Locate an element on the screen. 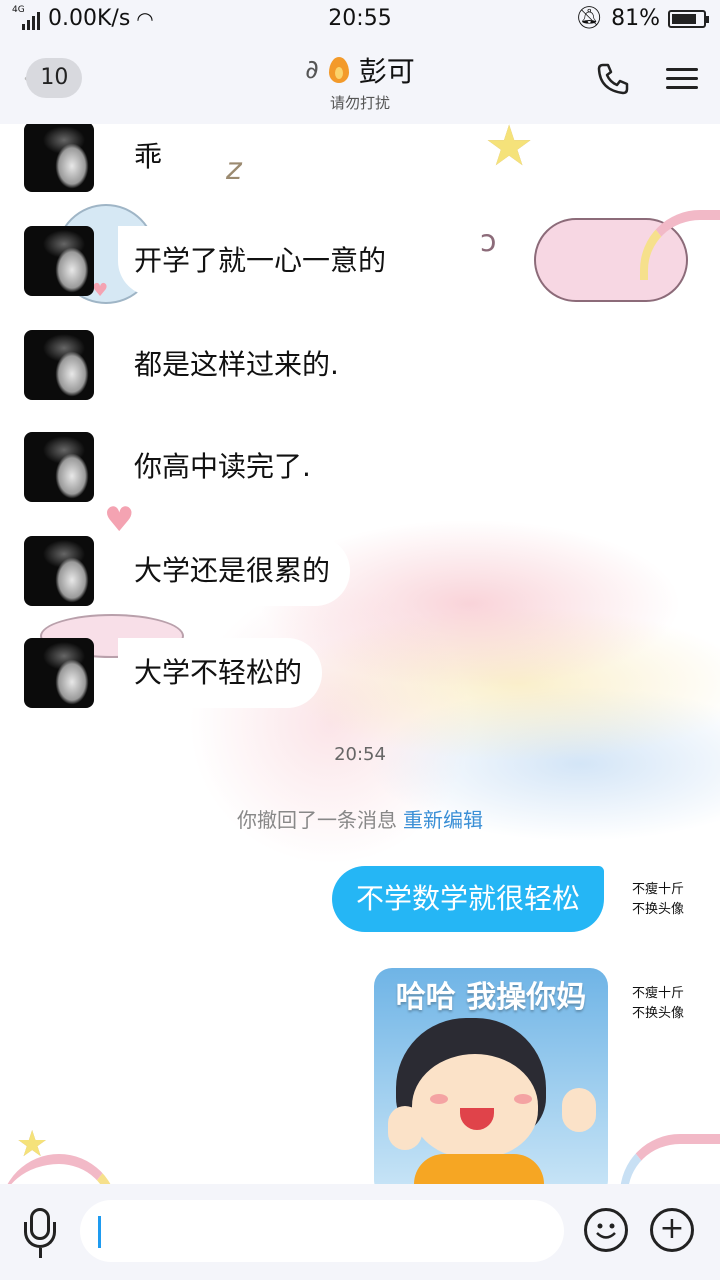  recall-notice: 你撤回了一条消息 重新编辑 is located at coordinates (360, 818).